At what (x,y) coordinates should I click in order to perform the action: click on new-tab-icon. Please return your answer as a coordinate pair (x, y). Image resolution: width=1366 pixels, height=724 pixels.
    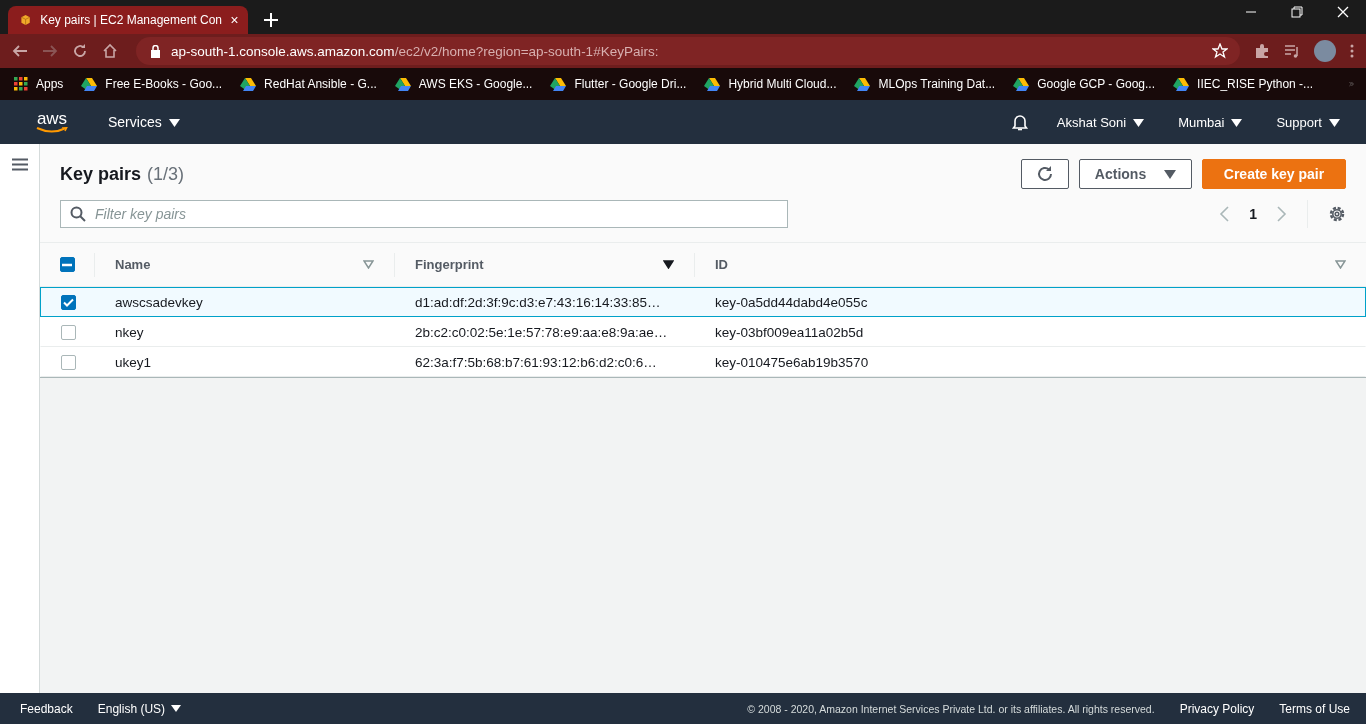
    Looking at the image, I should click on (271, 20).